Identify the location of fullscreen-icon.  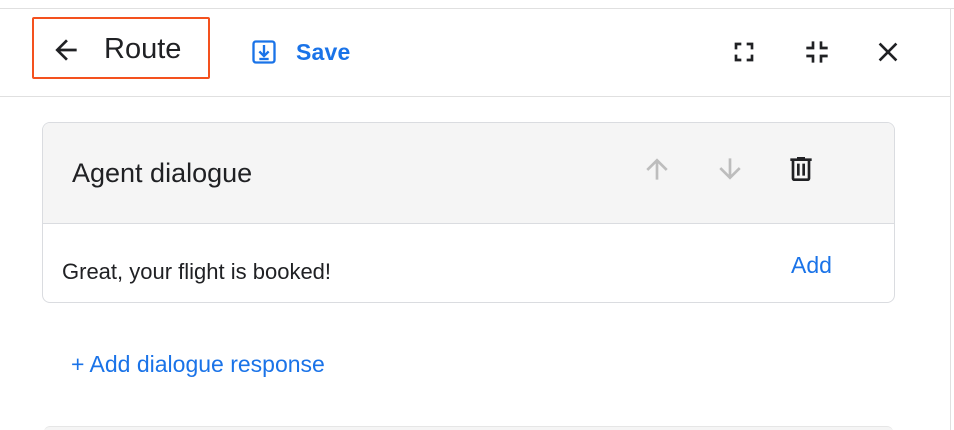
(744, 52).